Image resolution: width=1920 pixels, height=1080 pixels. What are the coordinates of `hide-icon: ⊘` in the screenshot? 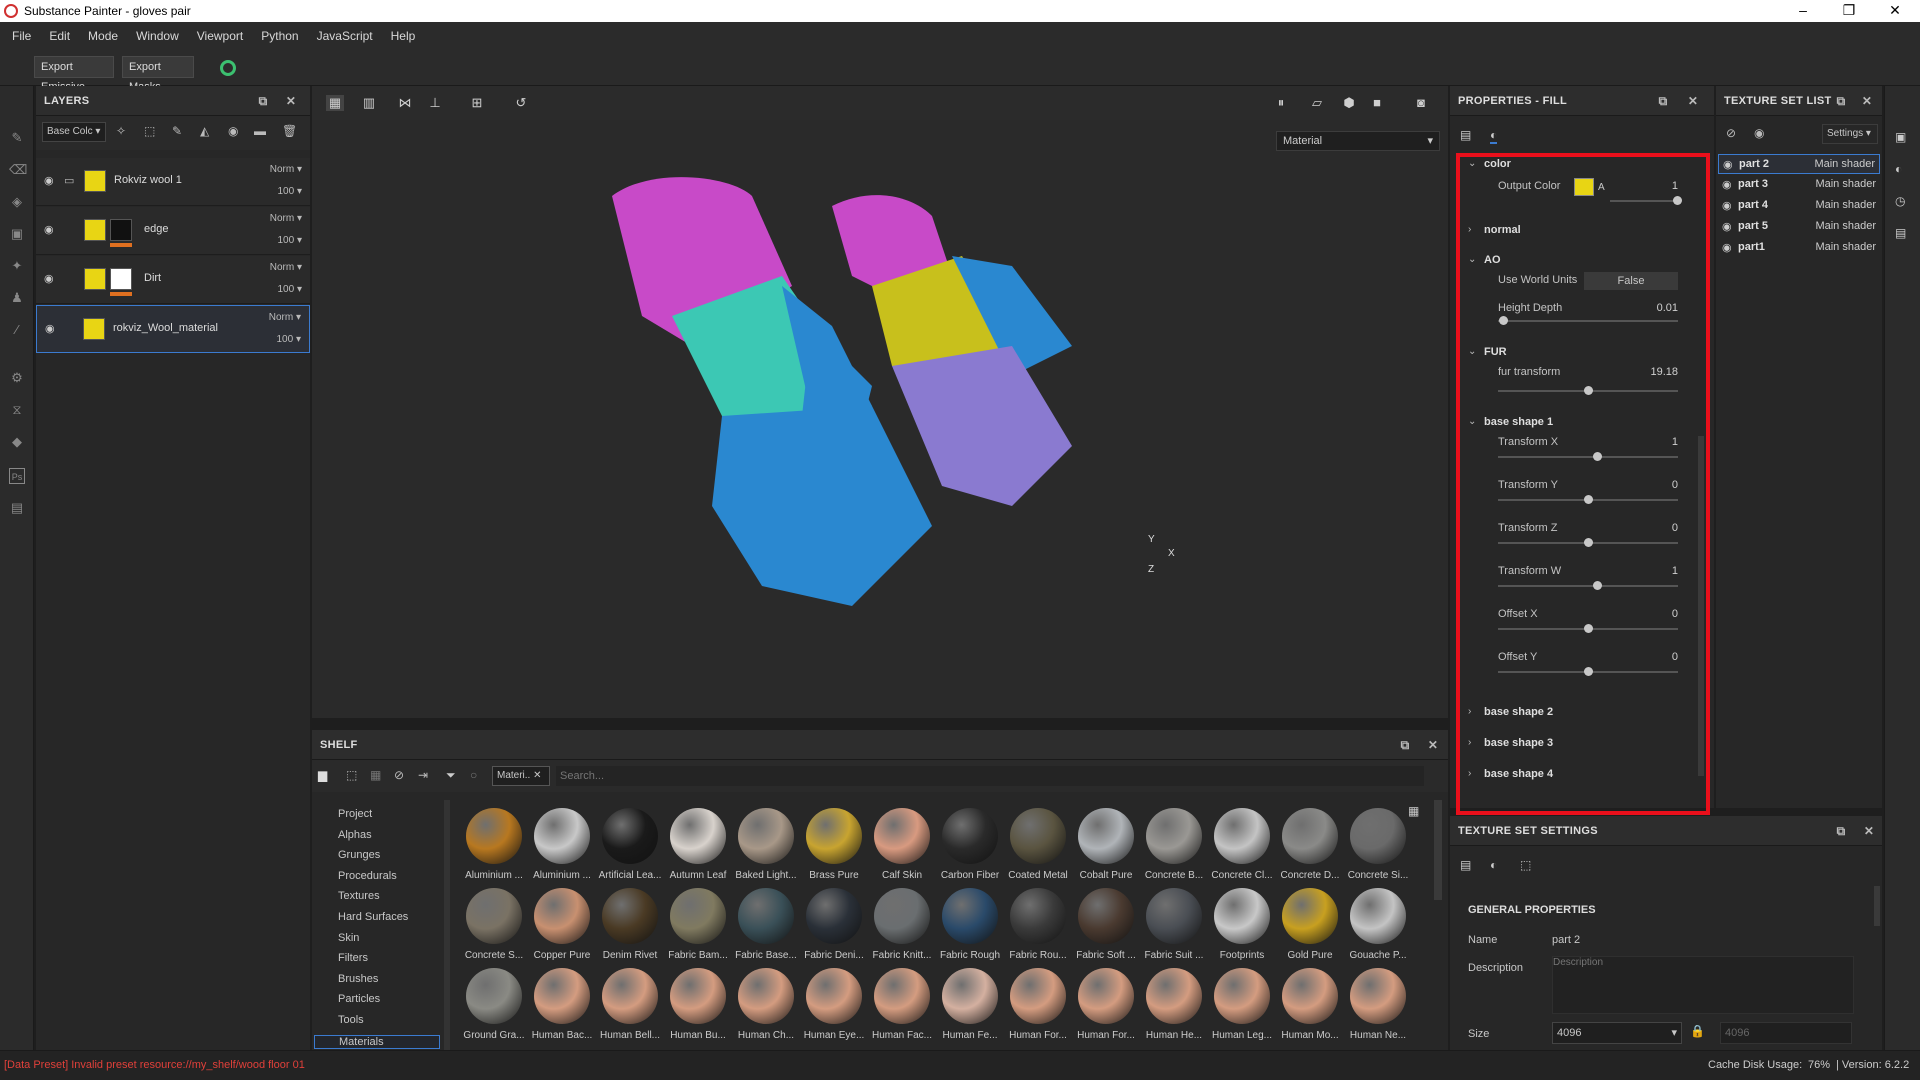 It's located at (399, 775).